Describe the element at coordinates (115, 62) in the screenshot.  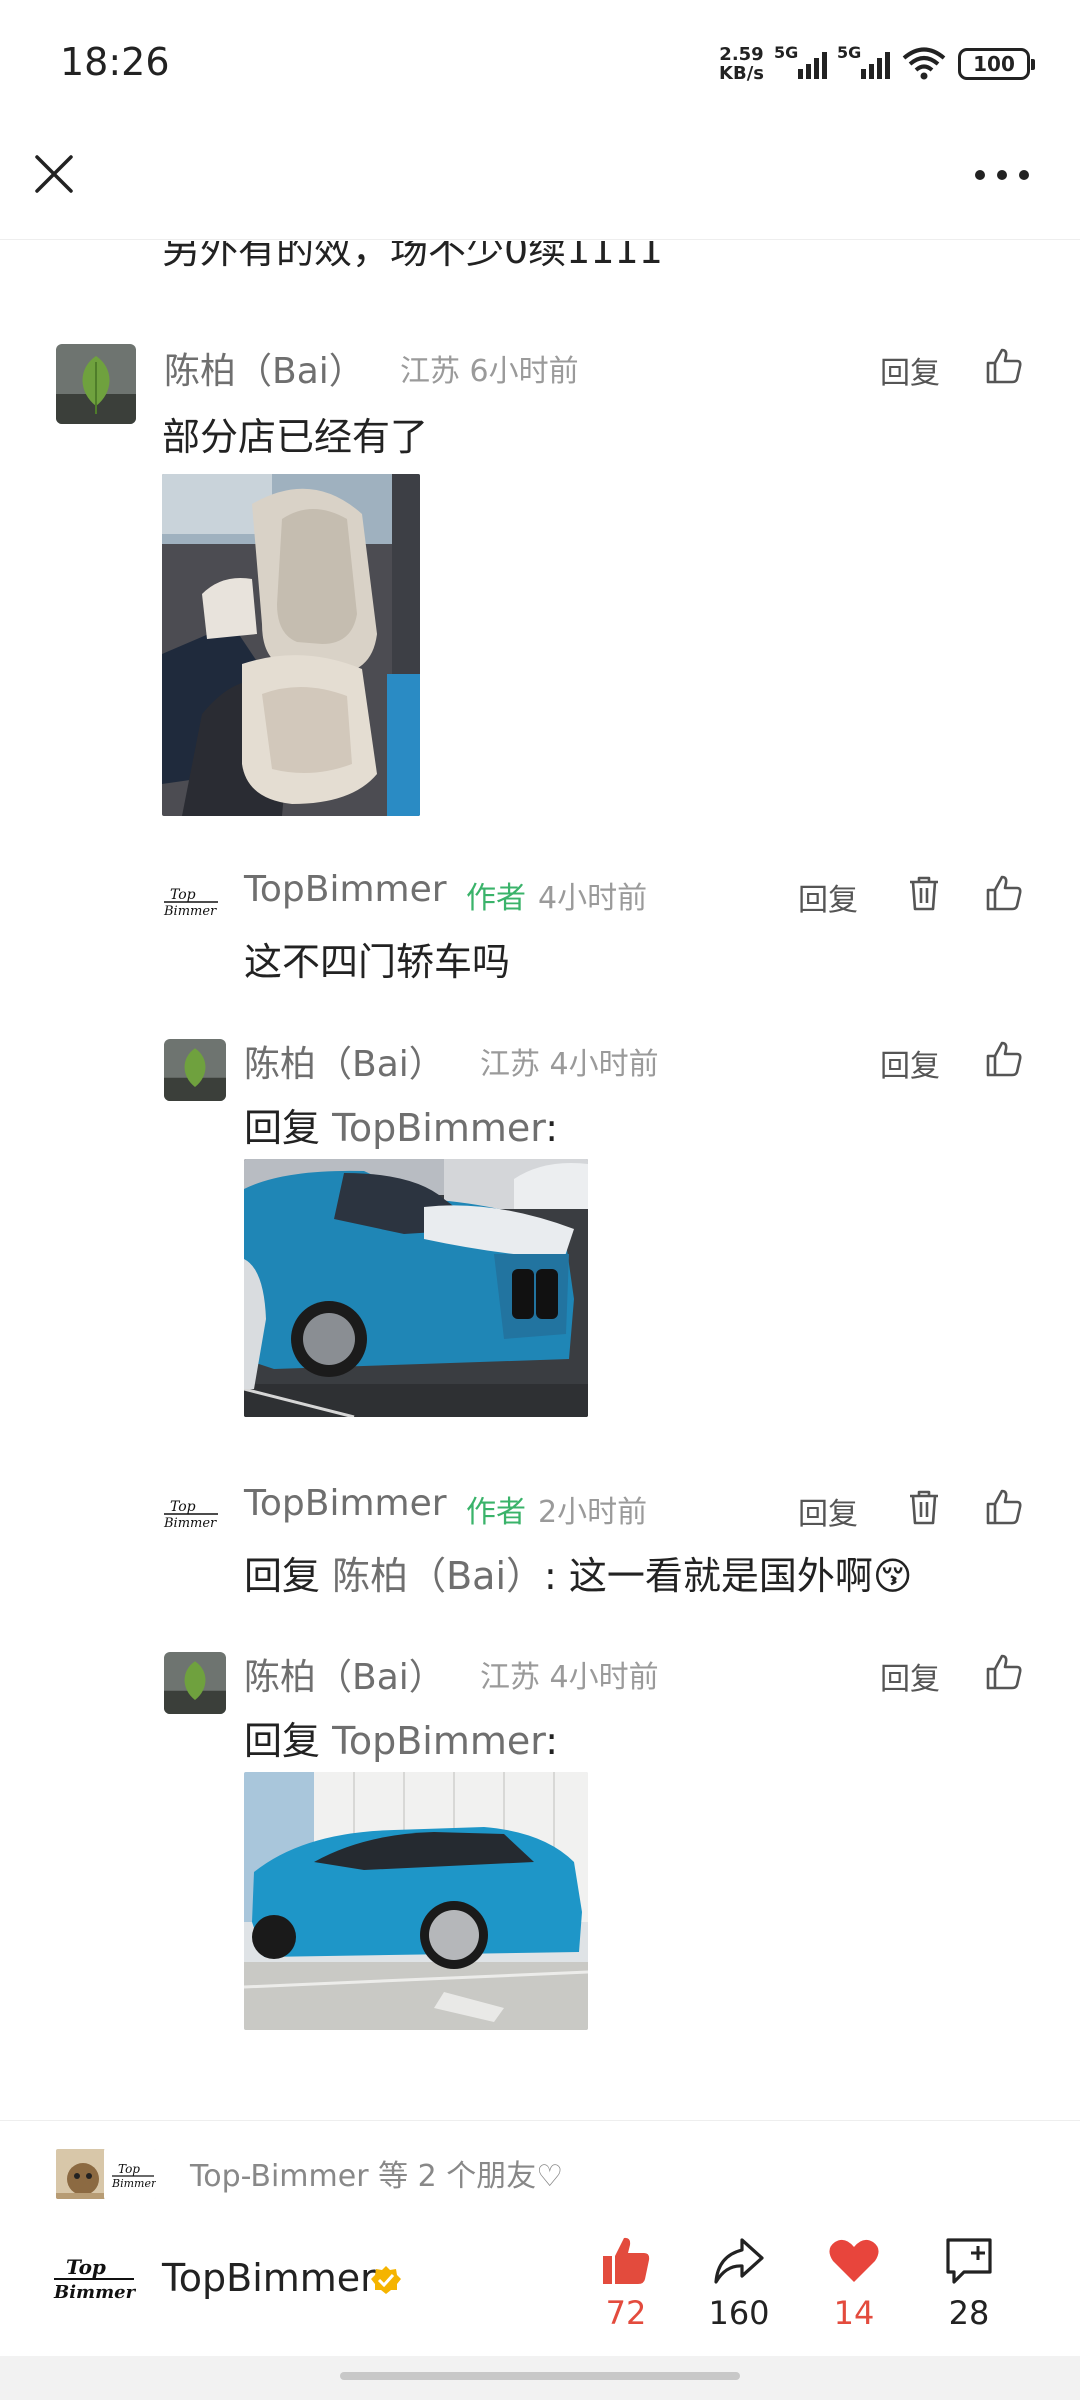
I see `status-time: 18:26` at that location.